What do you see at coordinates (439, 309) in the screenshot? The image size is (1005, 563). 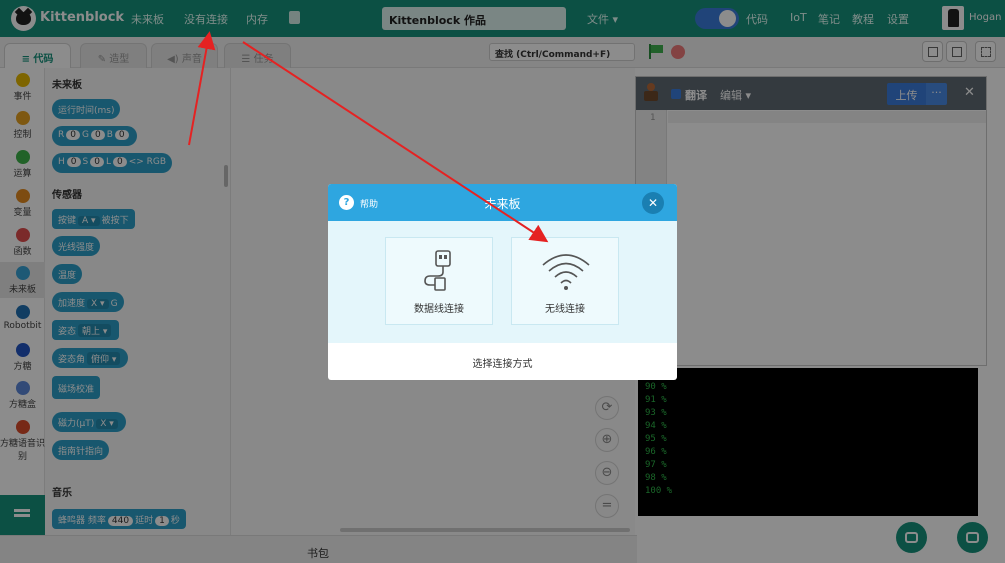 I see `usb-connect-label: 数据线连接` at bounding box center [439, 309].